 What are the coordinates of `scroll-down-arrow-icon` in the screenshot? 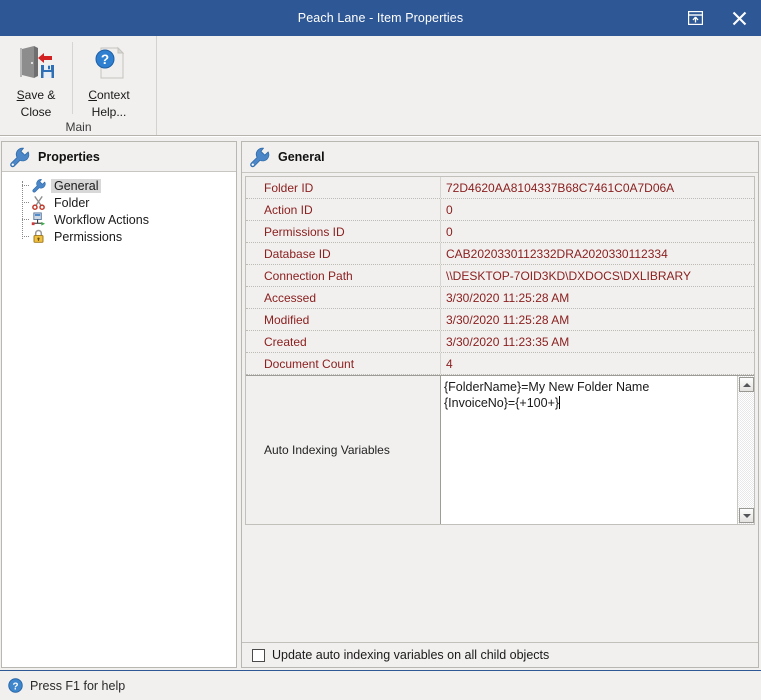 It's located at (746, 515).